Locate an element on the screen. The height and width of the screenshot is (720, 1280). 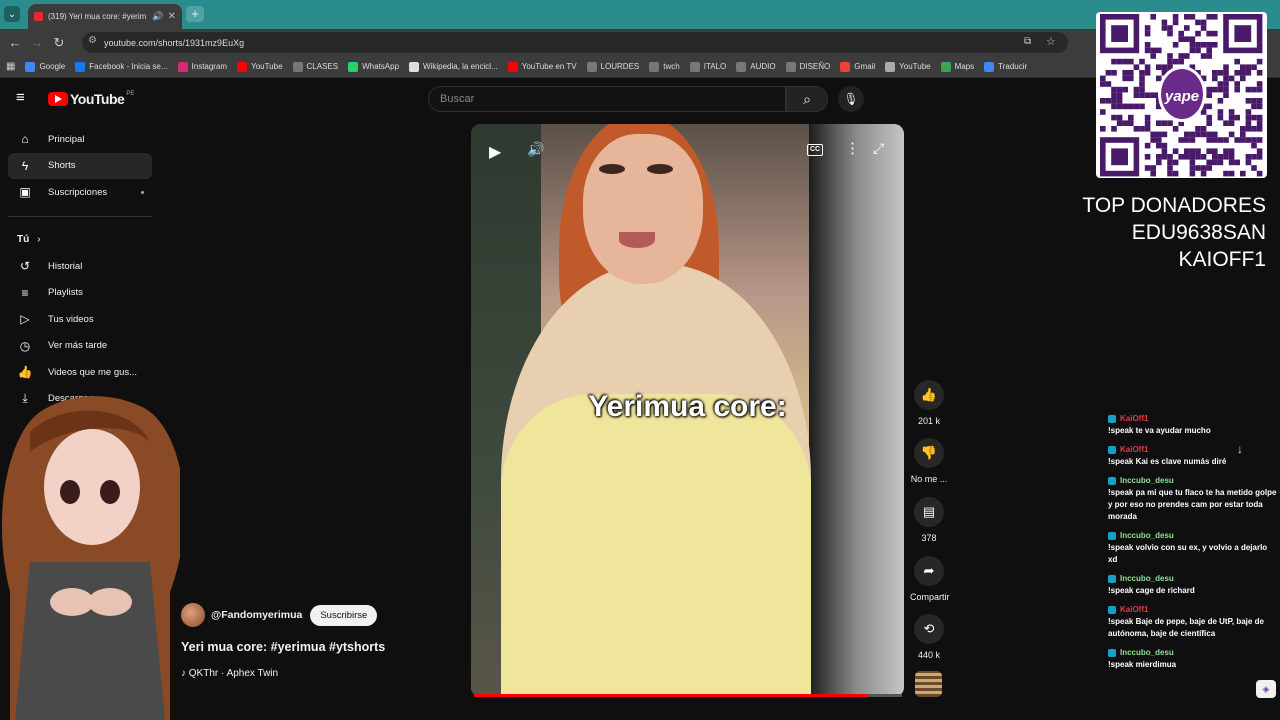
menu-icon: ≡ is located at coordinates (24, 98).